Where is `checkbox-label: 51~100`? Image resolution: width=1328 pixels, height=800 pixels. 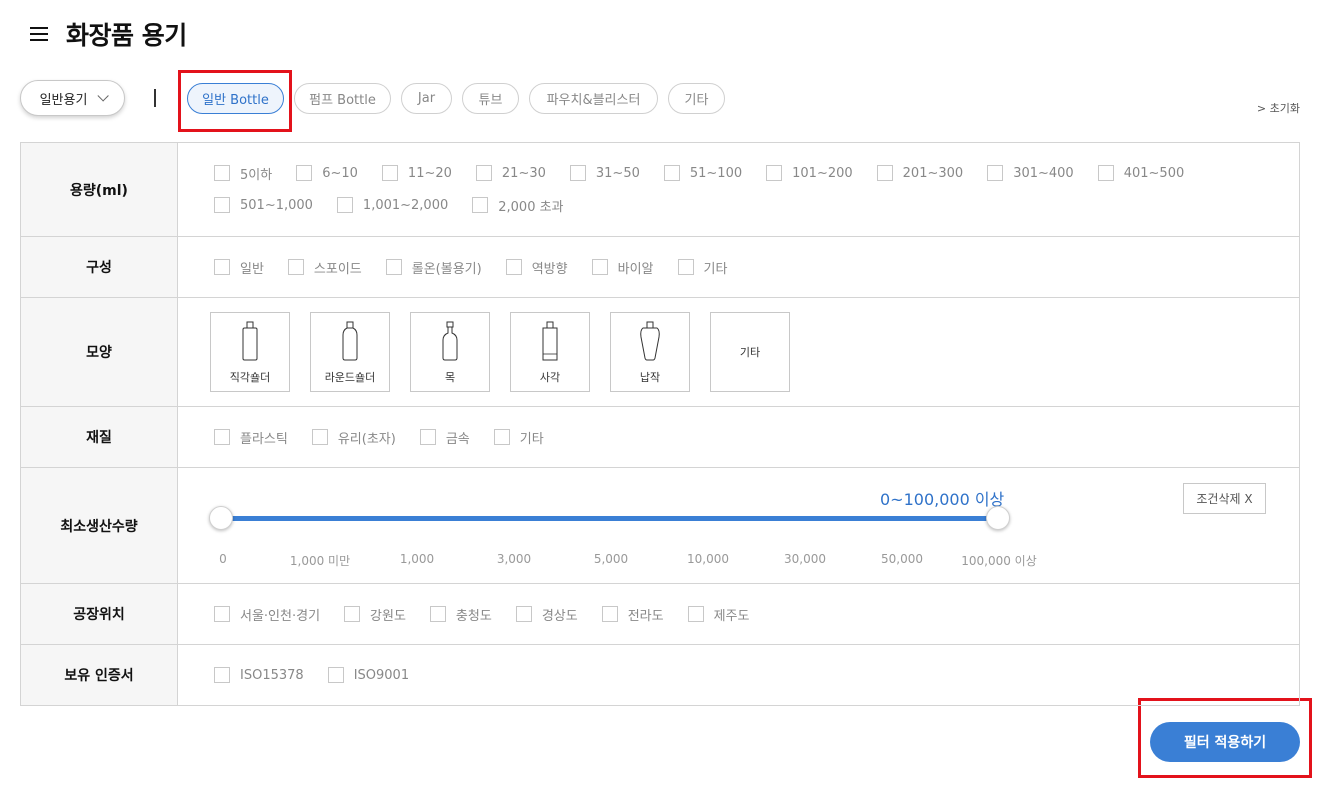 checkbox-label: 51~100 is located at coordinates (716, 173).